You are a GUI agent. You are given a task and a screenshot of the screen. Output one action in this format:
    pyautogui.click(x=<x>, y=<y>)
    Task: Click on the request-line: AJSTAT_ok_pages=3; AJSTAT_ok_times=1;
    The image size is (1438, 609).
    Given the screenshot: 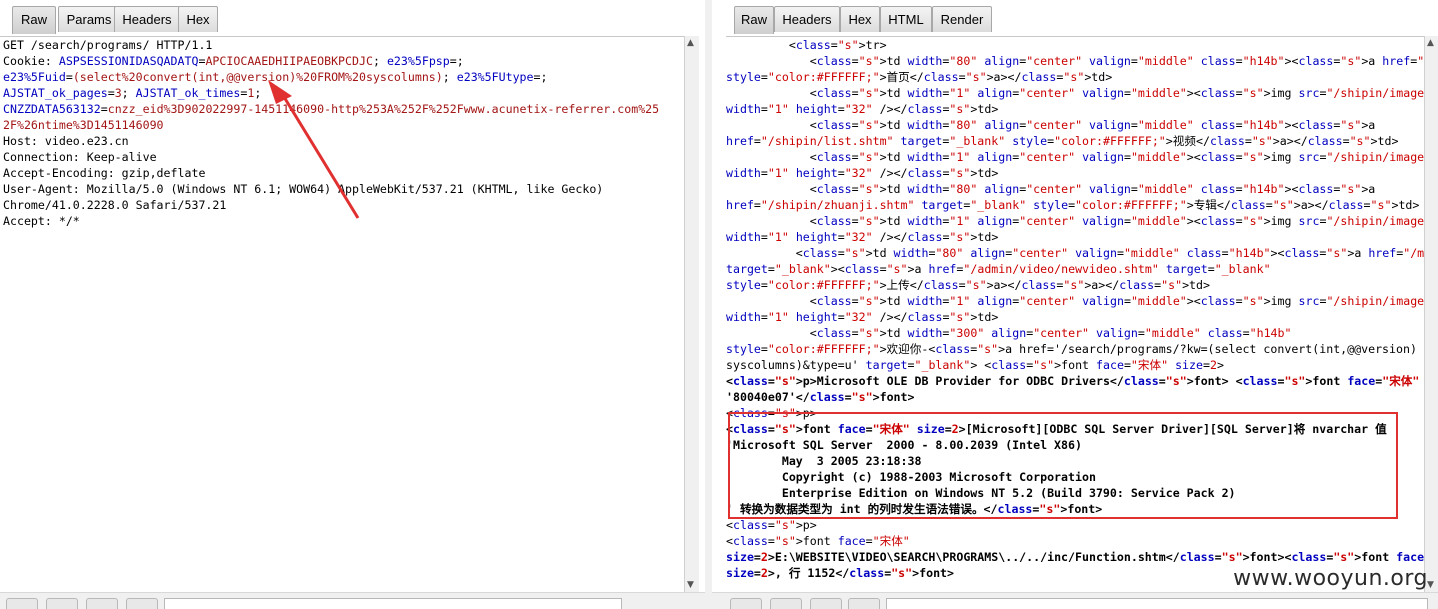 What is the action you would take?
    pyautogui.click(x=132, y=93)
    